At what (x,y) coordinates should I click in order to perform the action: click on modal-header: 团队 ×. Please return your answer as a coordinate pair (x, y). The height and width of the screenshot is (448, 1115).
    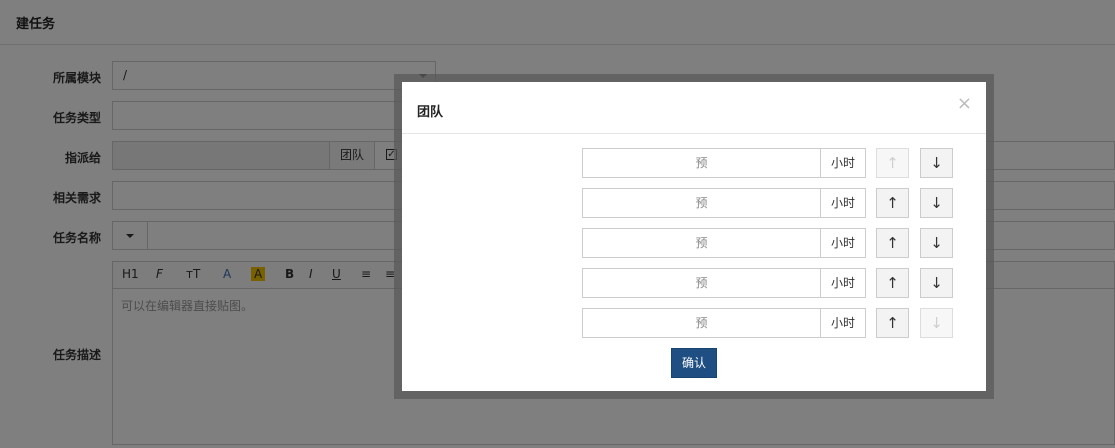
    Looking at the image, I should click on (694, 108).